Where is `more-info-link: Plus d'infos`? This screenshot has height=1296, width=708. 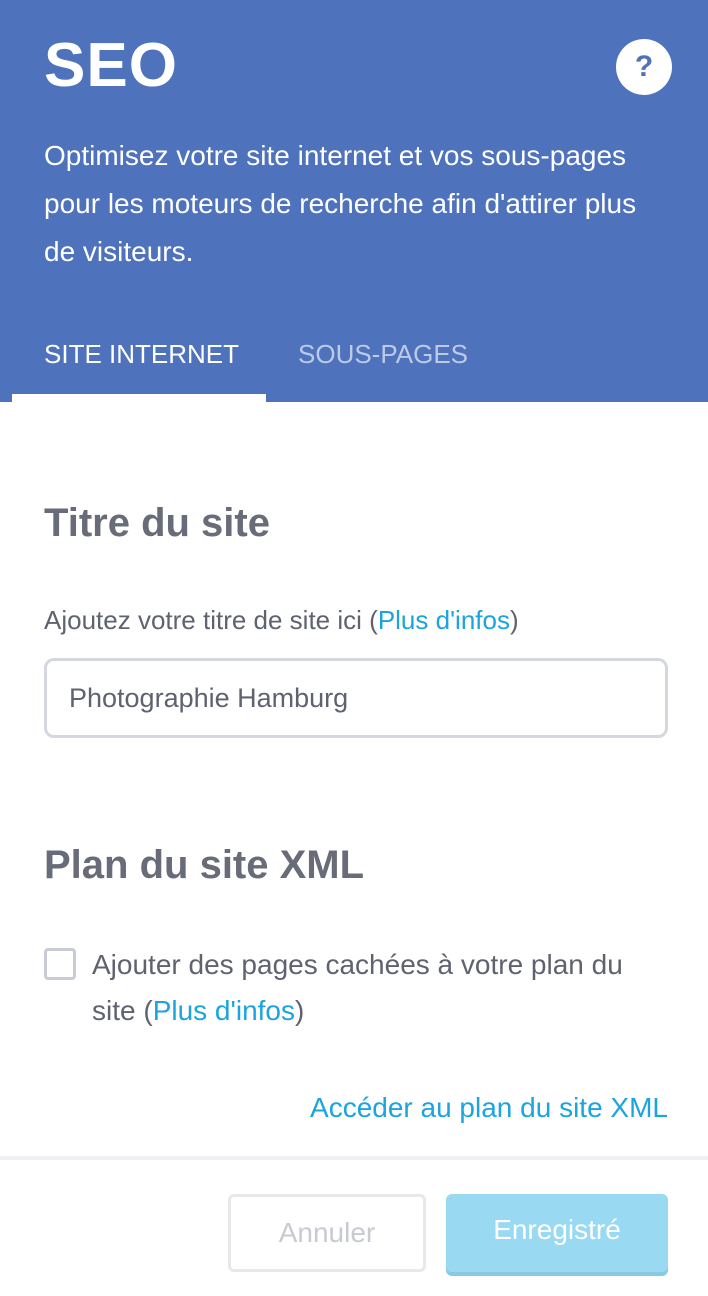
more-info-link: Plus d'infos is located at coordinates (444, 620).